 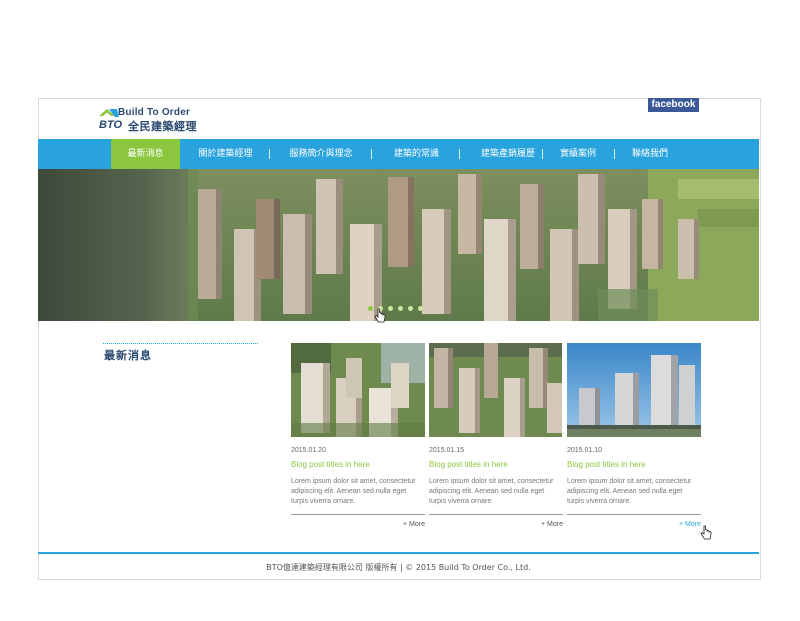 What do you see at coordinates (225, 154) in the screenshot?
I see `nav-item-about: 關於建築經理` at bounding box center [225, 154].